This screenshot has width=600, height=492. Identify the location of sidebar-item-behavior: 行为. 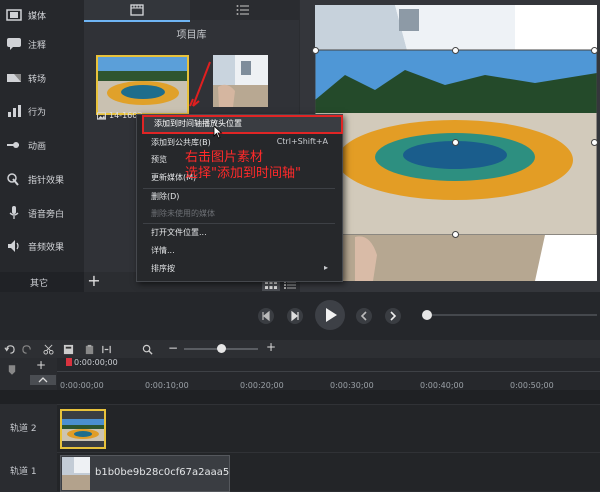
(42, 111).